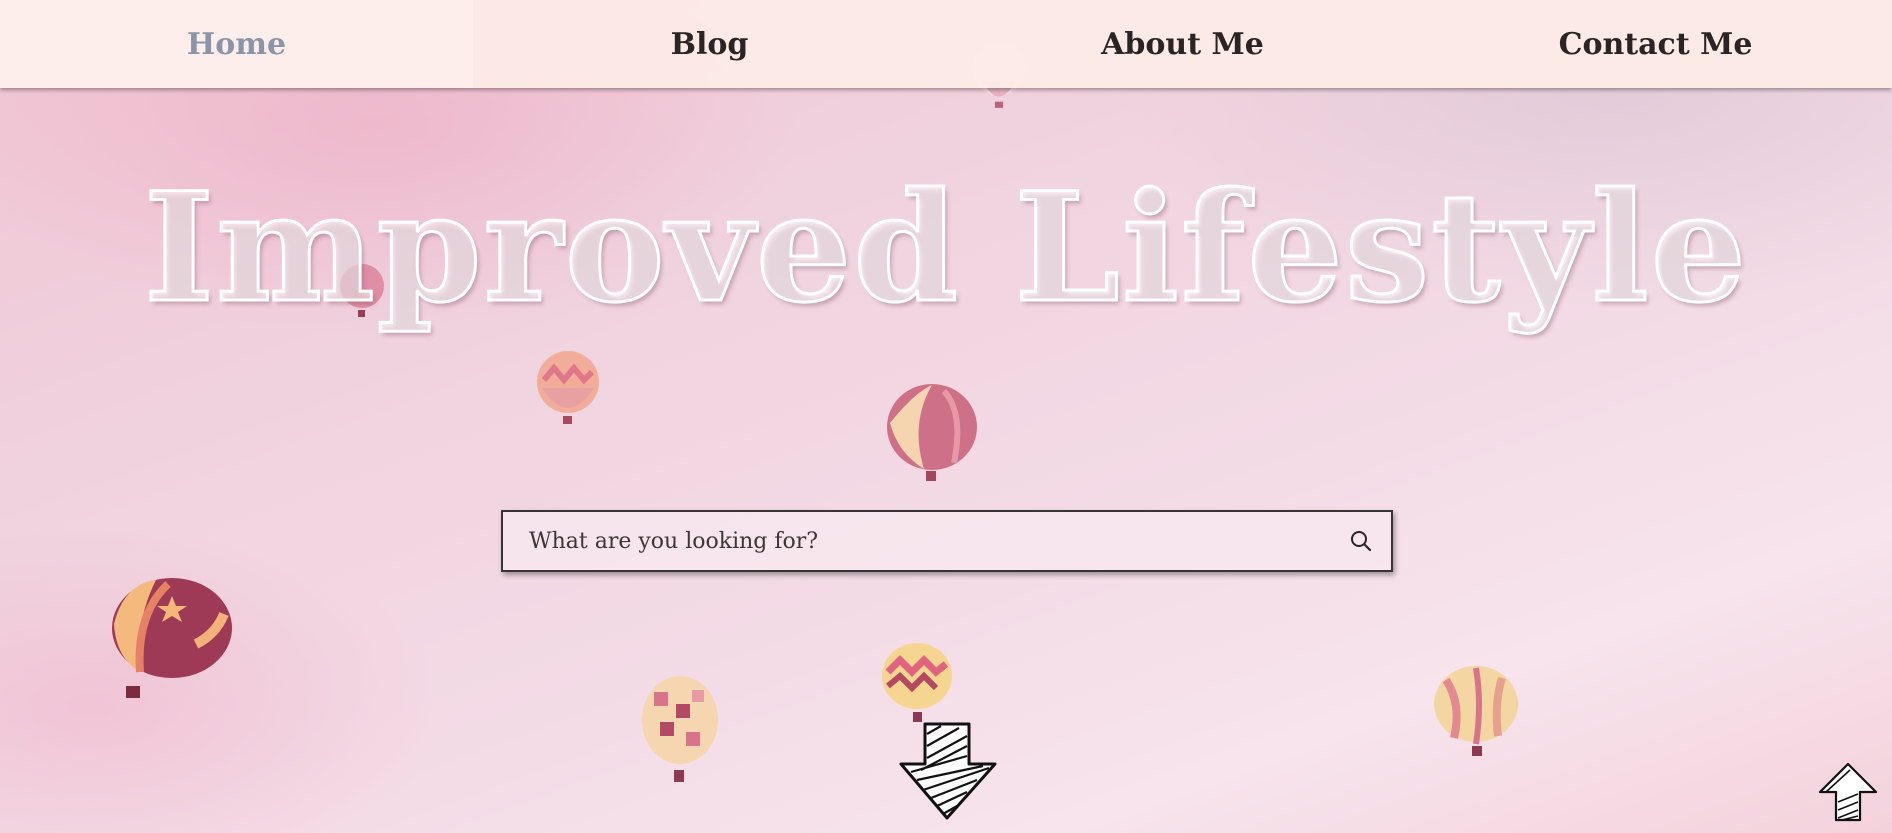 The height and width of the screenshot is (833, 1892). Describe the element at coordinates (948, 772) in the screenshot. I see `down-arrow-icon` at that location.